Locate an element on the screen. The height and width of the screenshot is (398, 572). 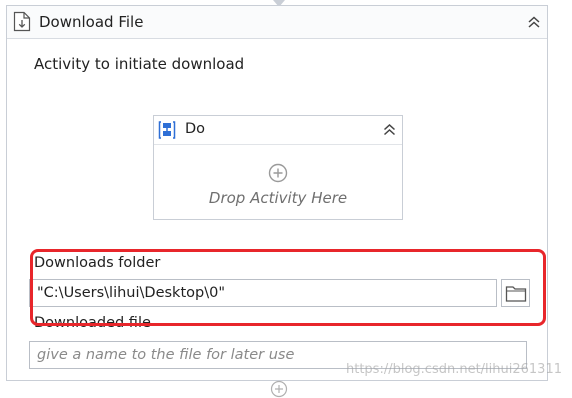
downloads-folder-input: "C:\Users\lihui\Desktop\0" is located at coordinates (263, 293).